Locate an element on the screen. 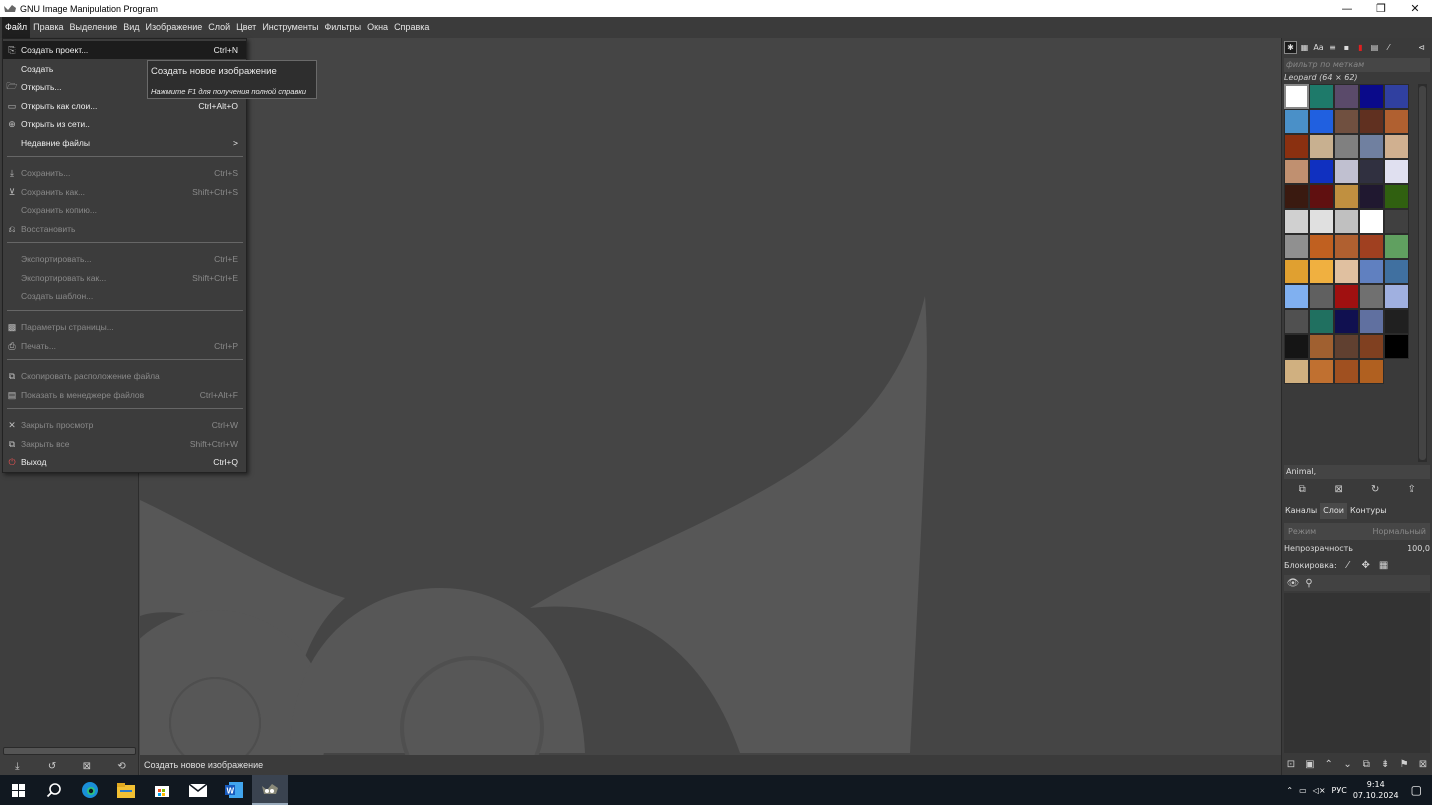 The width and height of the screenshot is (1432, 805). menu-item-close-all: ⧉ Закрыть все Shift+Ctrl+W is located at coordinates (124, 444).